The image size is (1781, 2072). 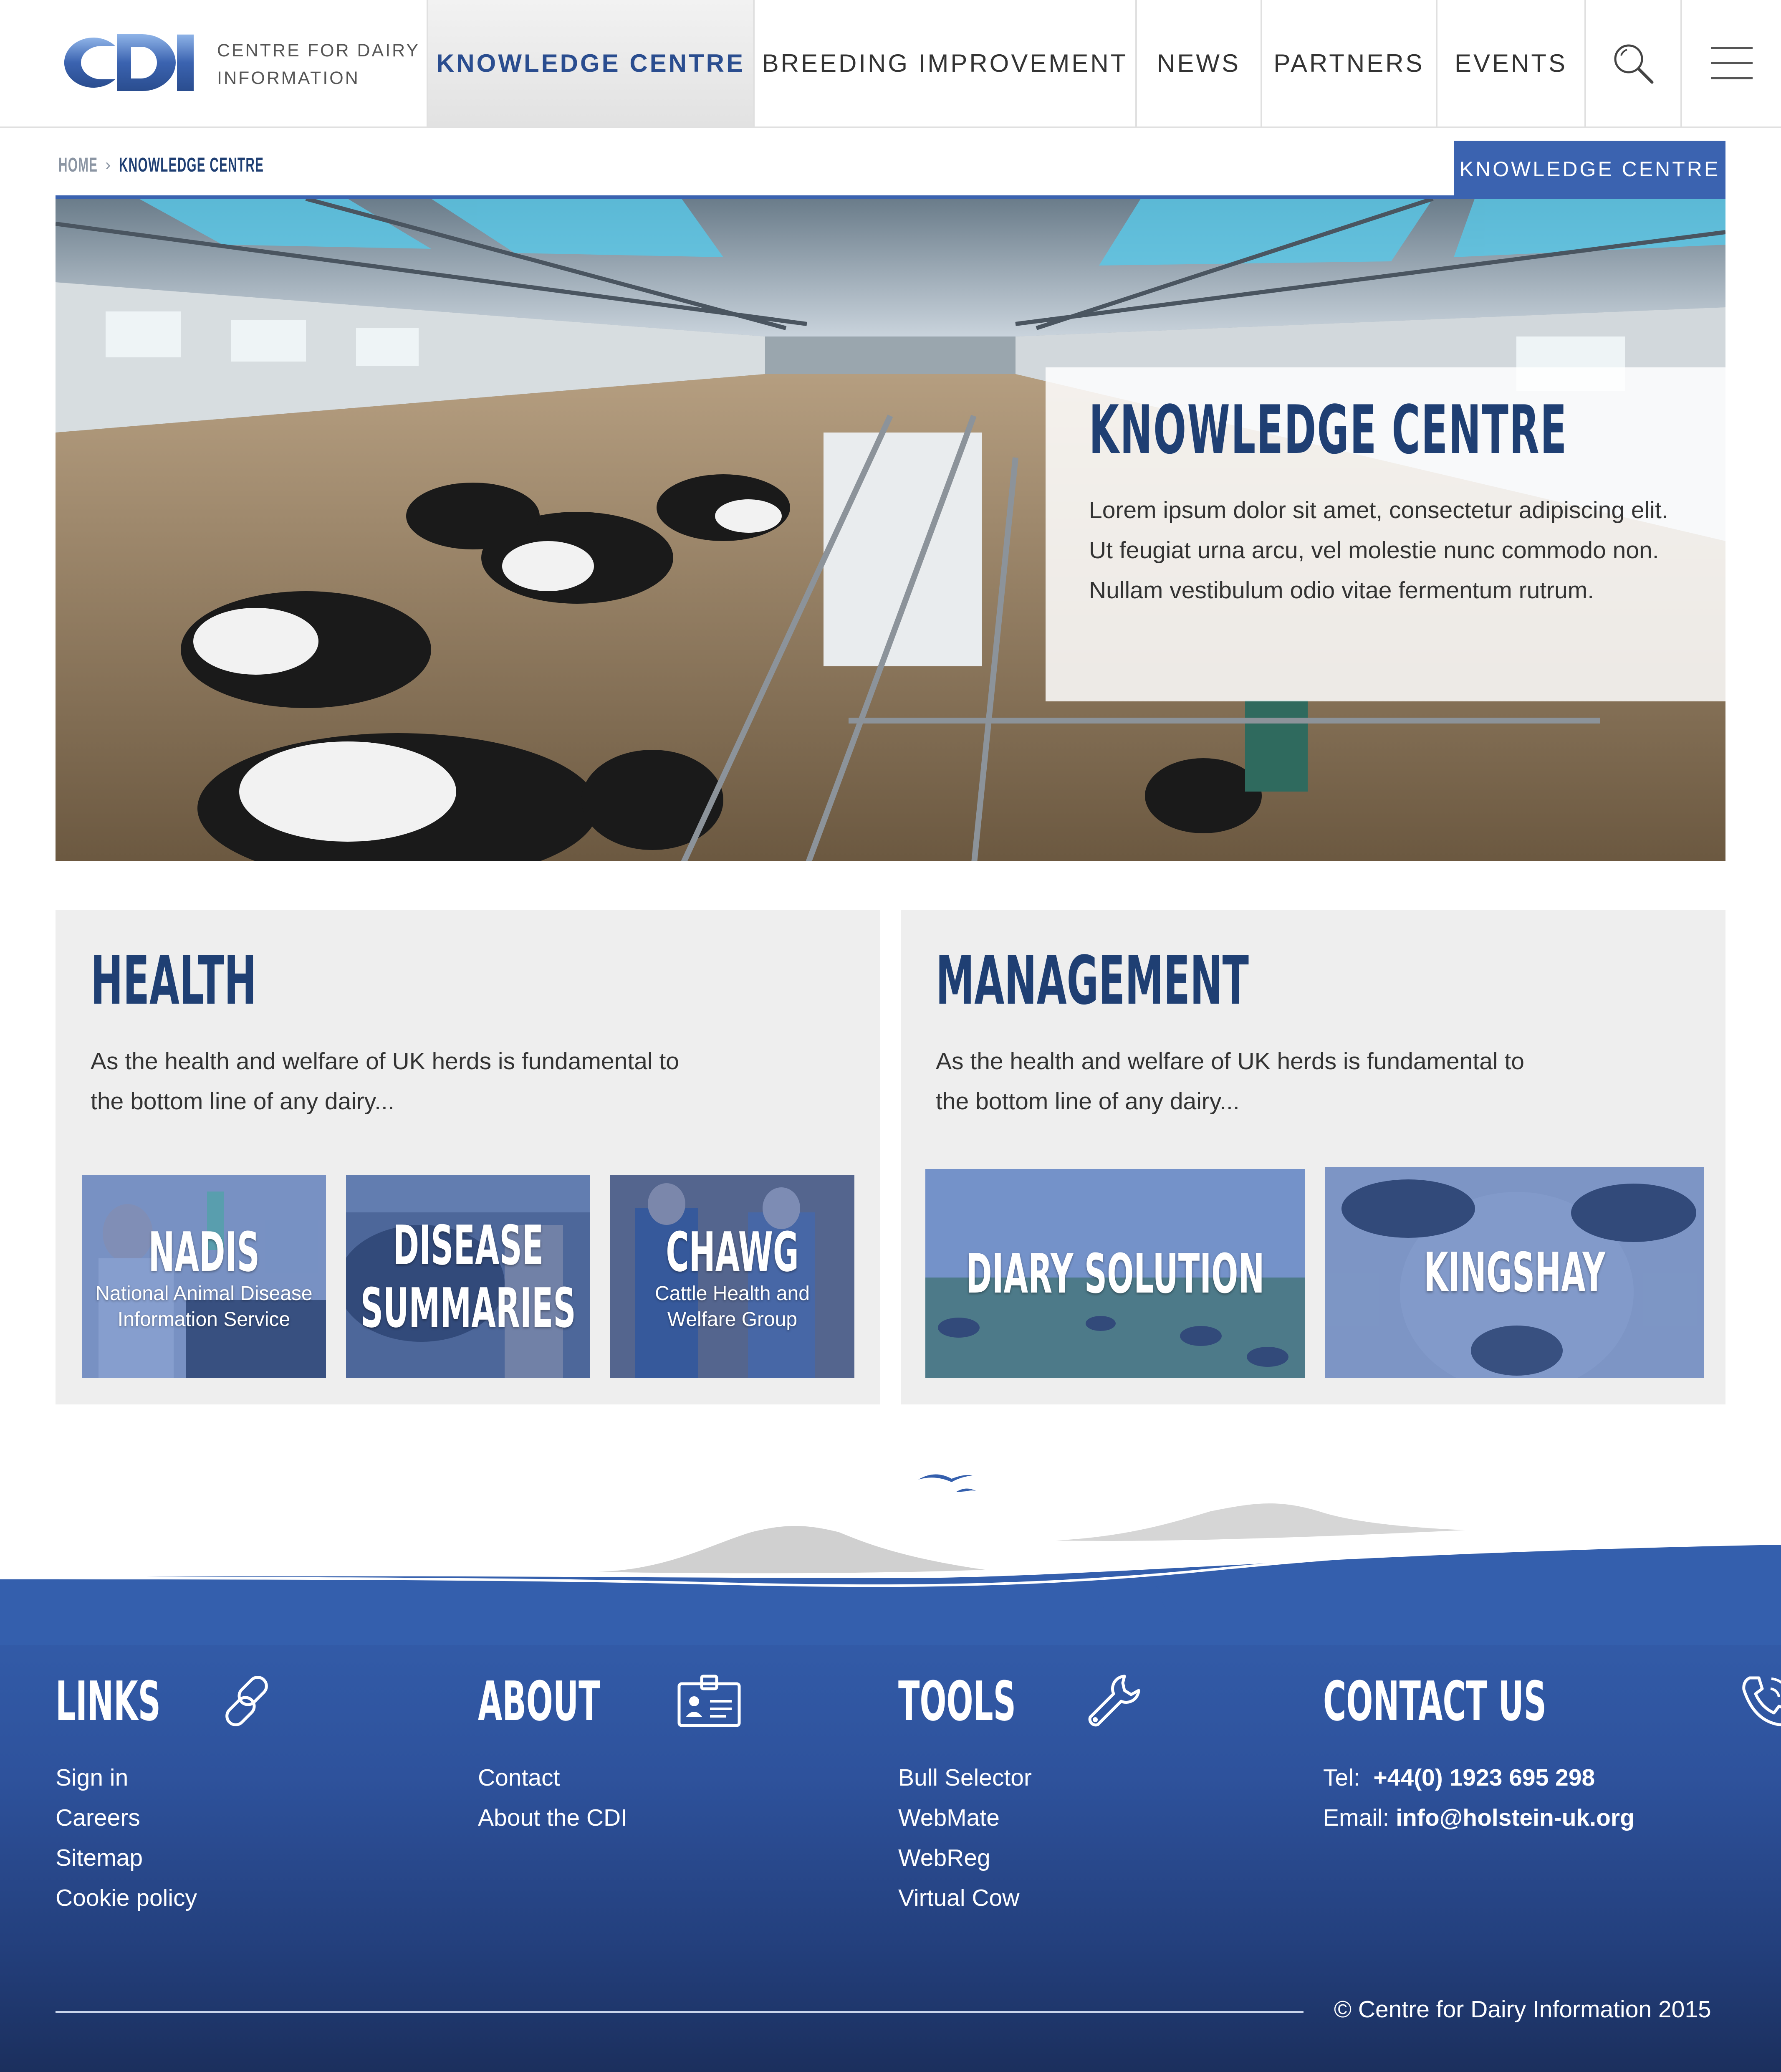 I want to click on nadis-title: NADIS, so click(x=204, y=1252).